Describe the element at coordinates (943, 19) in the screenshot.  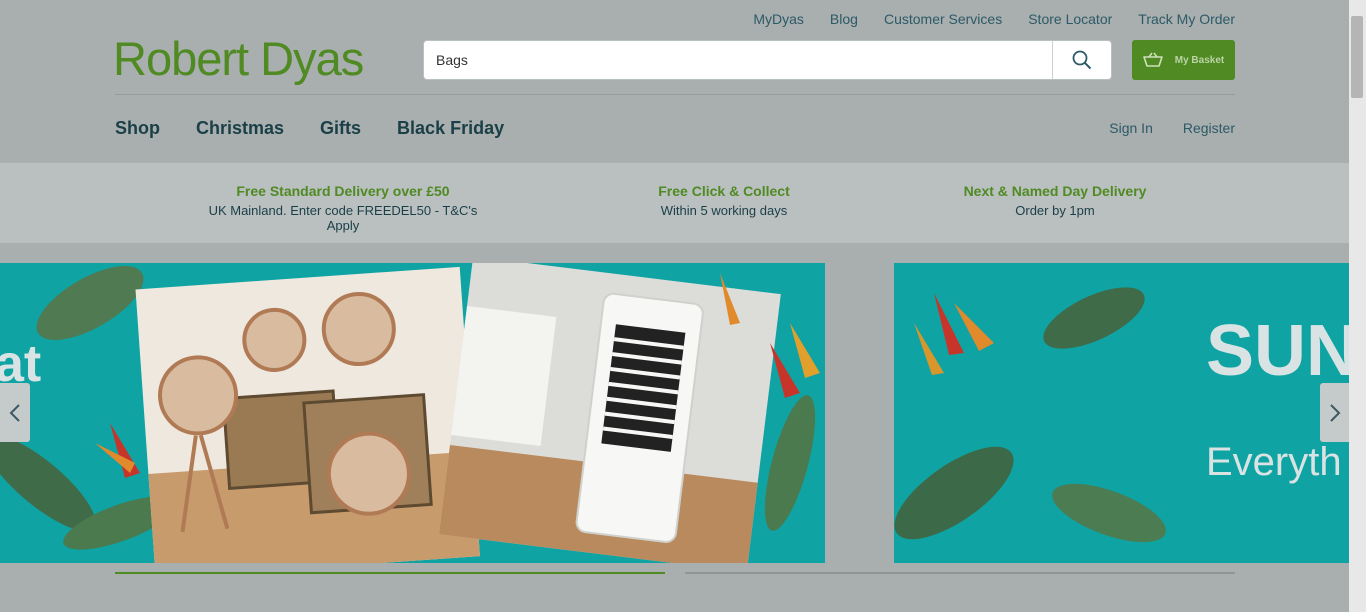
I see `customer-services-link: Customer Services` at that location.